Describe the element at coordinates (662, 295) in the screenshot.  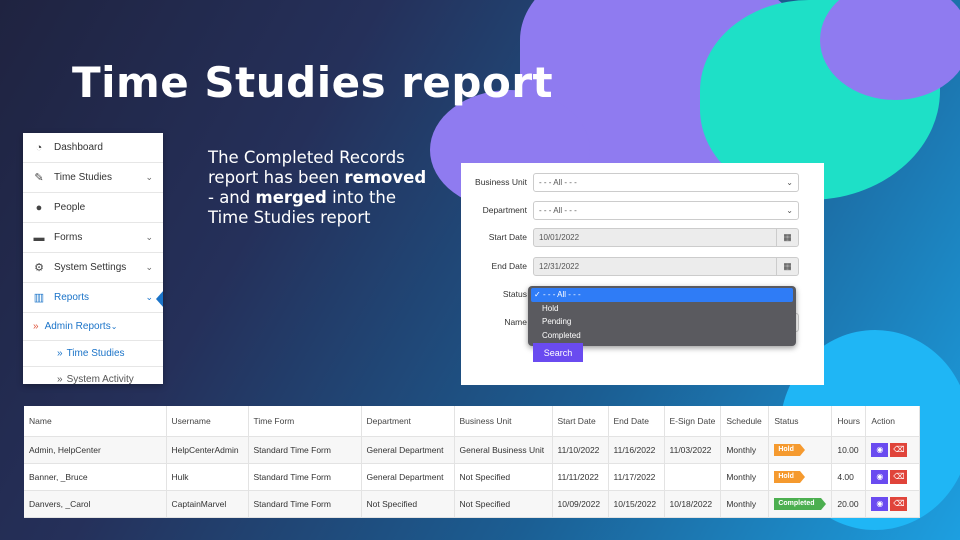
I see `status-option-all: ✓ - - - All - - -` at that location.